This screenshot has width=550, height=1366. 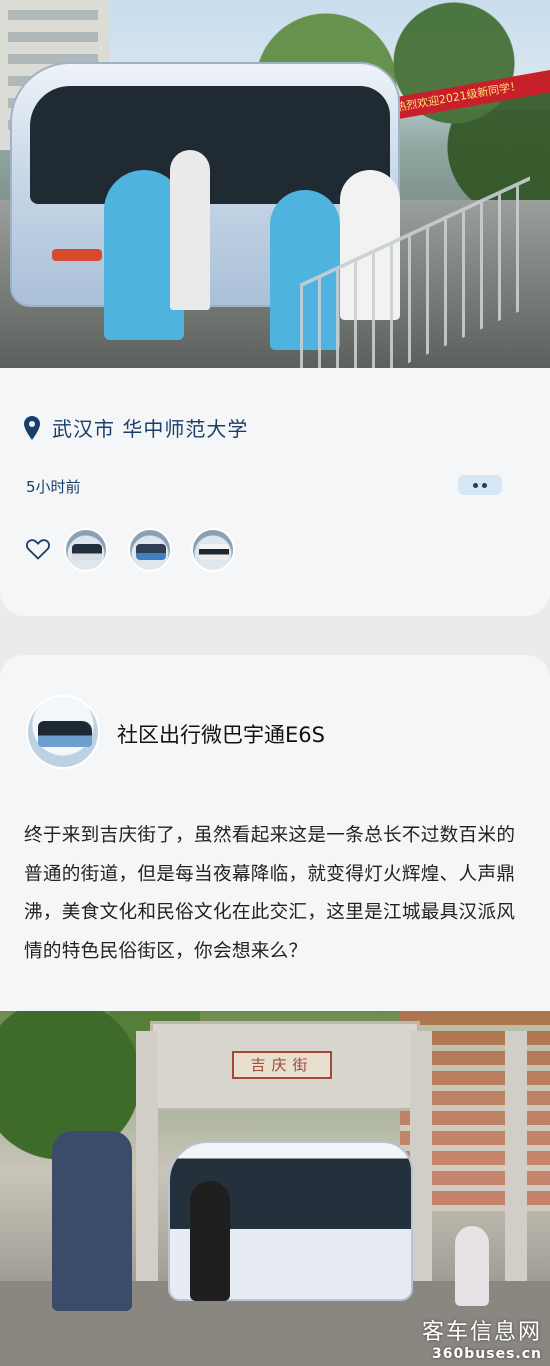 What do you see at coordinates (38, 551) in the screenshot?
I see `like-heart-icon` at bounding box center [38, 551].